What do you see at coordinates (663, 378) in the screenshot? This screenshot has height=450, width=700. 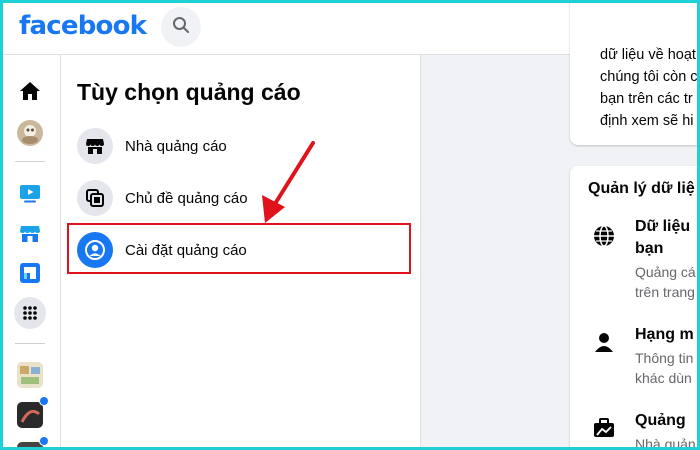 I see `item-description: khác dùn` at bounding box center [663, 378].